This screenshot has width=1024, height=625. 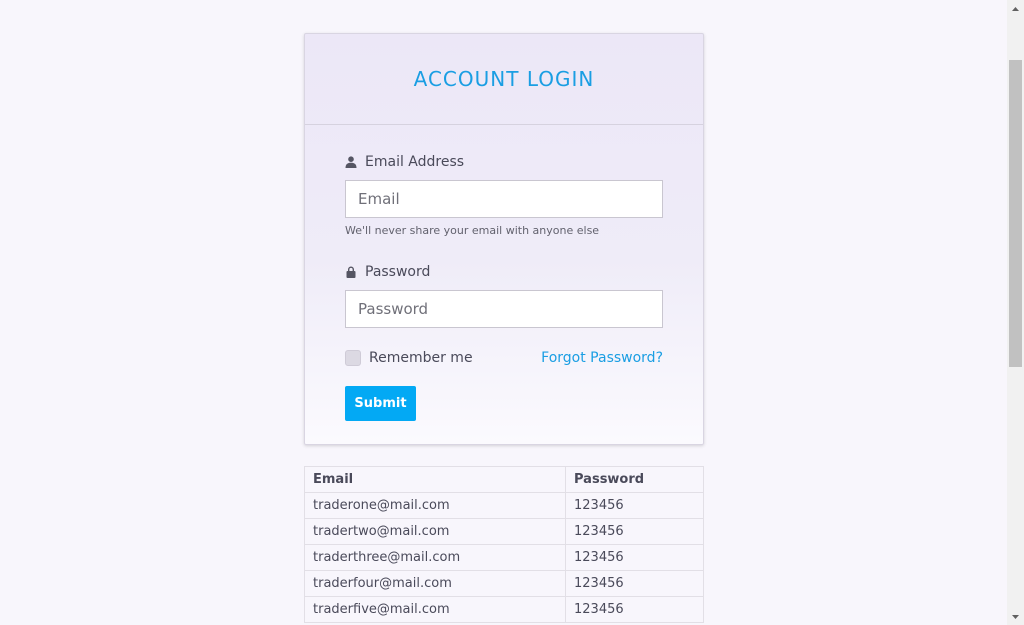 I want to click on card-header: ACCOUNT LOGIN, so click(x=504, y=79).